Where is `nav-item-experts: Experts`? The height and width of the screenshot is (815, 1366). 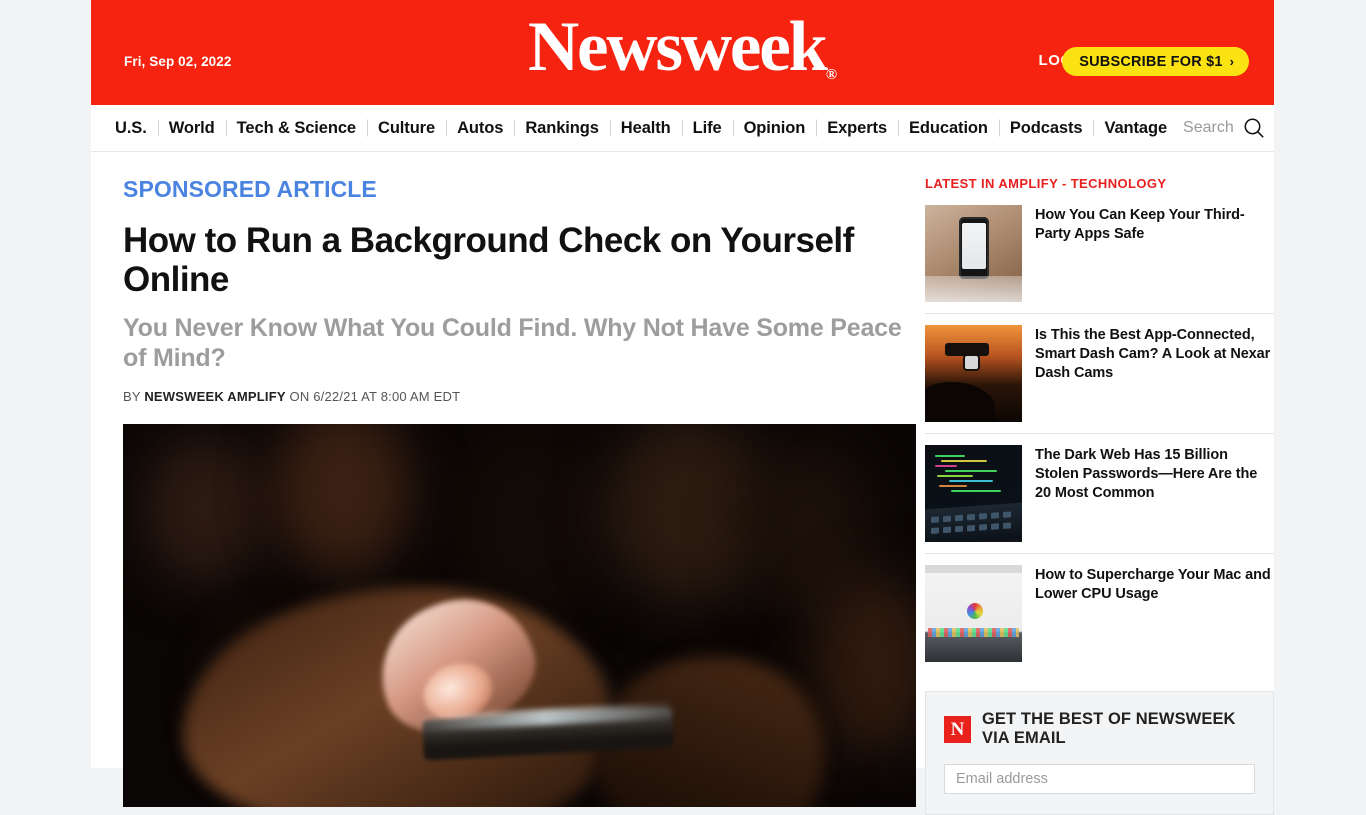
nav-item-experts: Experts is located at coordinates (857, 128).